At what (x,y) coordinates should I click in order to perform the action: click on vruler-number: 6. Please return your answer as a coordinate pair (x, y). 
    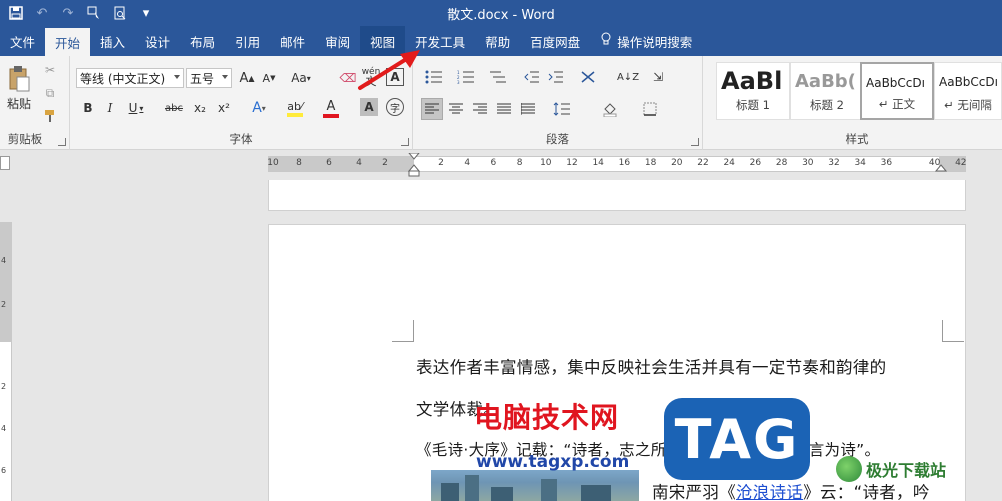
    Looking at the image, I should click on (4, 470).